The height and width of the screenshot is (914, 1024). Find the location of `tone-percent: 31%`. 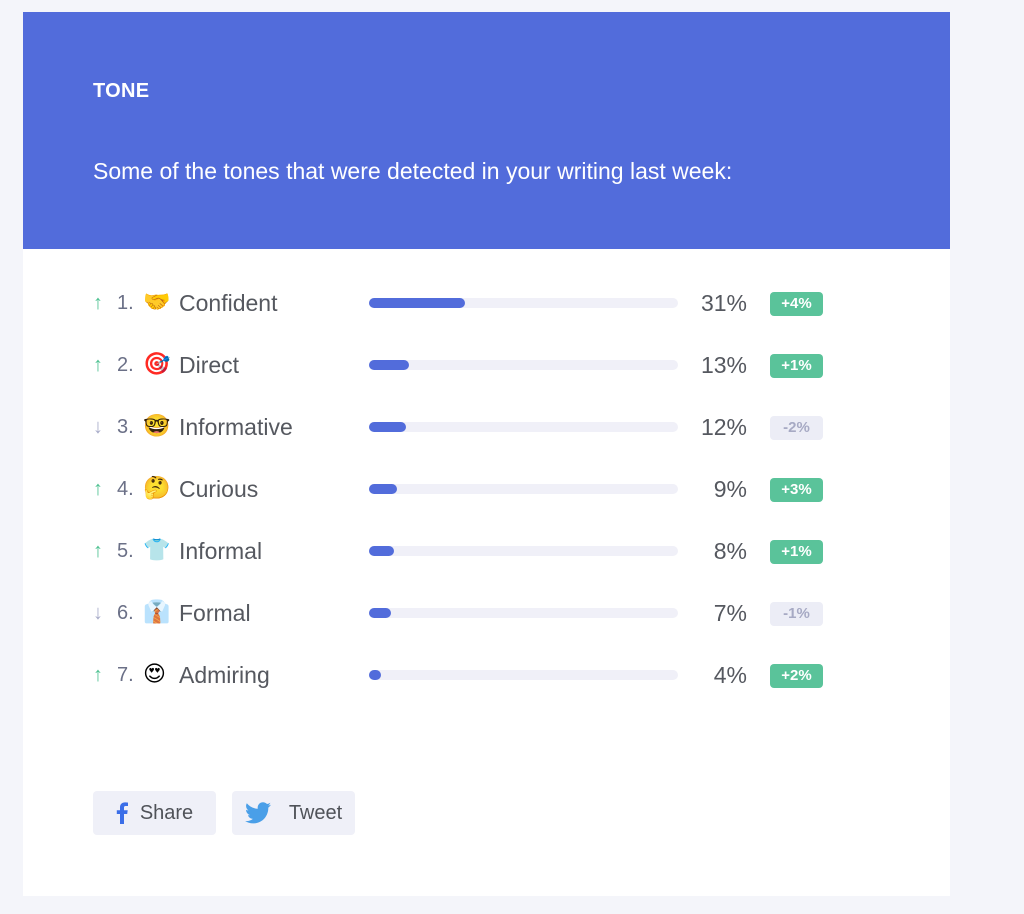

tone-percent: 31% is located at coordinates (723, 303).